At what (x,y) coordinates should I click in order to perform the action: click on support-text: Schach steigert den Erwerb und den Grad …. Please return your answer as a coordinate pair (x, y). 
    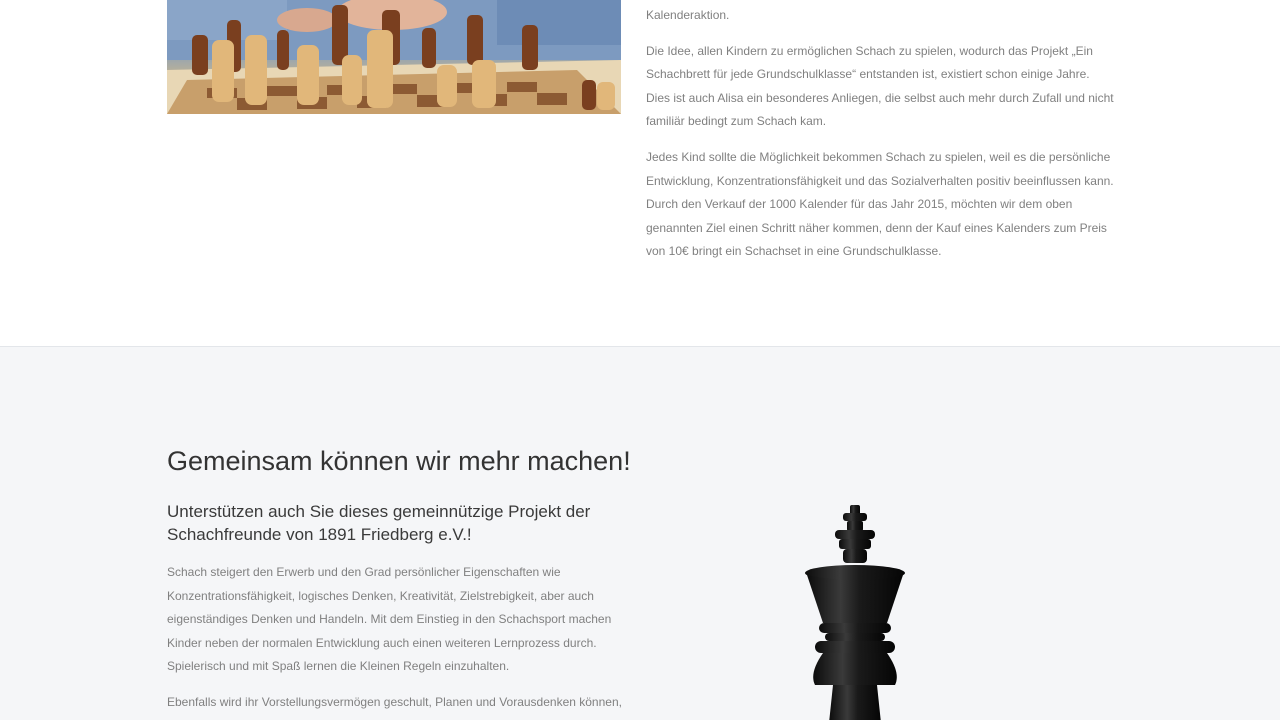
    Looking at the image, I should click on (397, 640).